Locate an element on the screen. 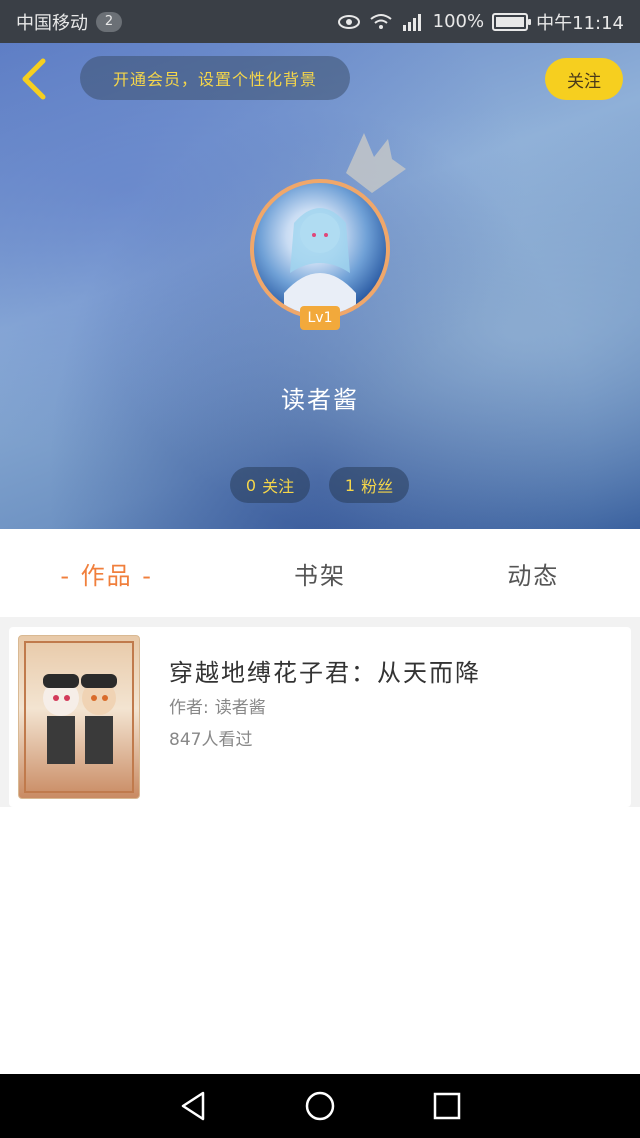  battery-percent: 100% is located at coordinates (458, 21).